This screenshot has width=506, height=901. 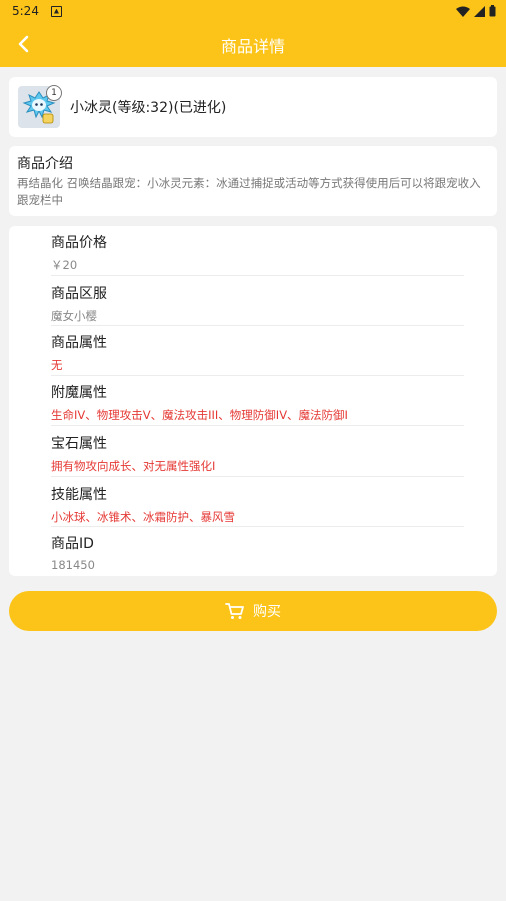 What do you see at coordinates (199, 415) in the screenshot?
I see `attr-value: 生命IV、物理攻击V、魔法攻击III、物理防御IV、魔法防御I` at bounding box center [199, 415].